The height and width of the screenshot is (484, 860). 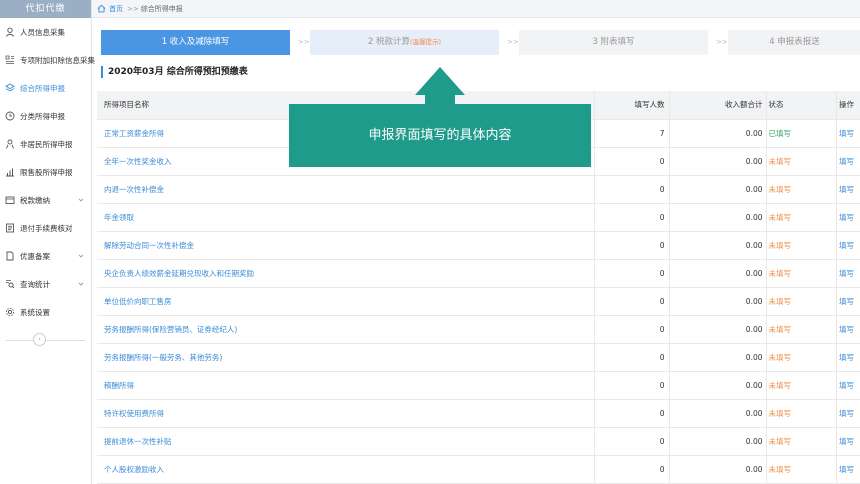 I want to click on sidebar-item-label: 专项附加扣除信息采集, so click(x=57, y=60).